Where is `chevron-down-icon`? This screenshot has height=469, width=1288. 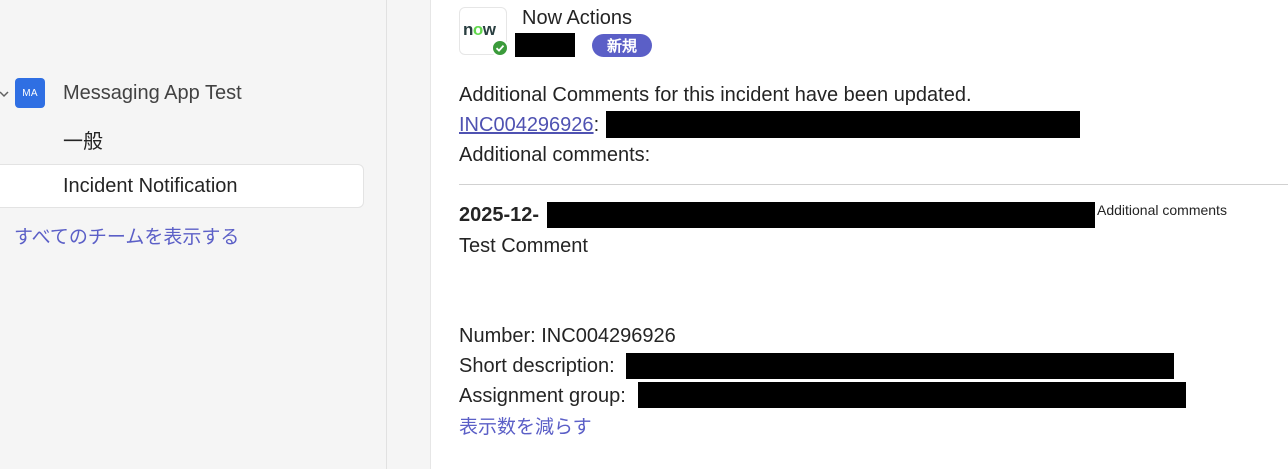
chevron-down-icon is located at coordinates (5, 94).